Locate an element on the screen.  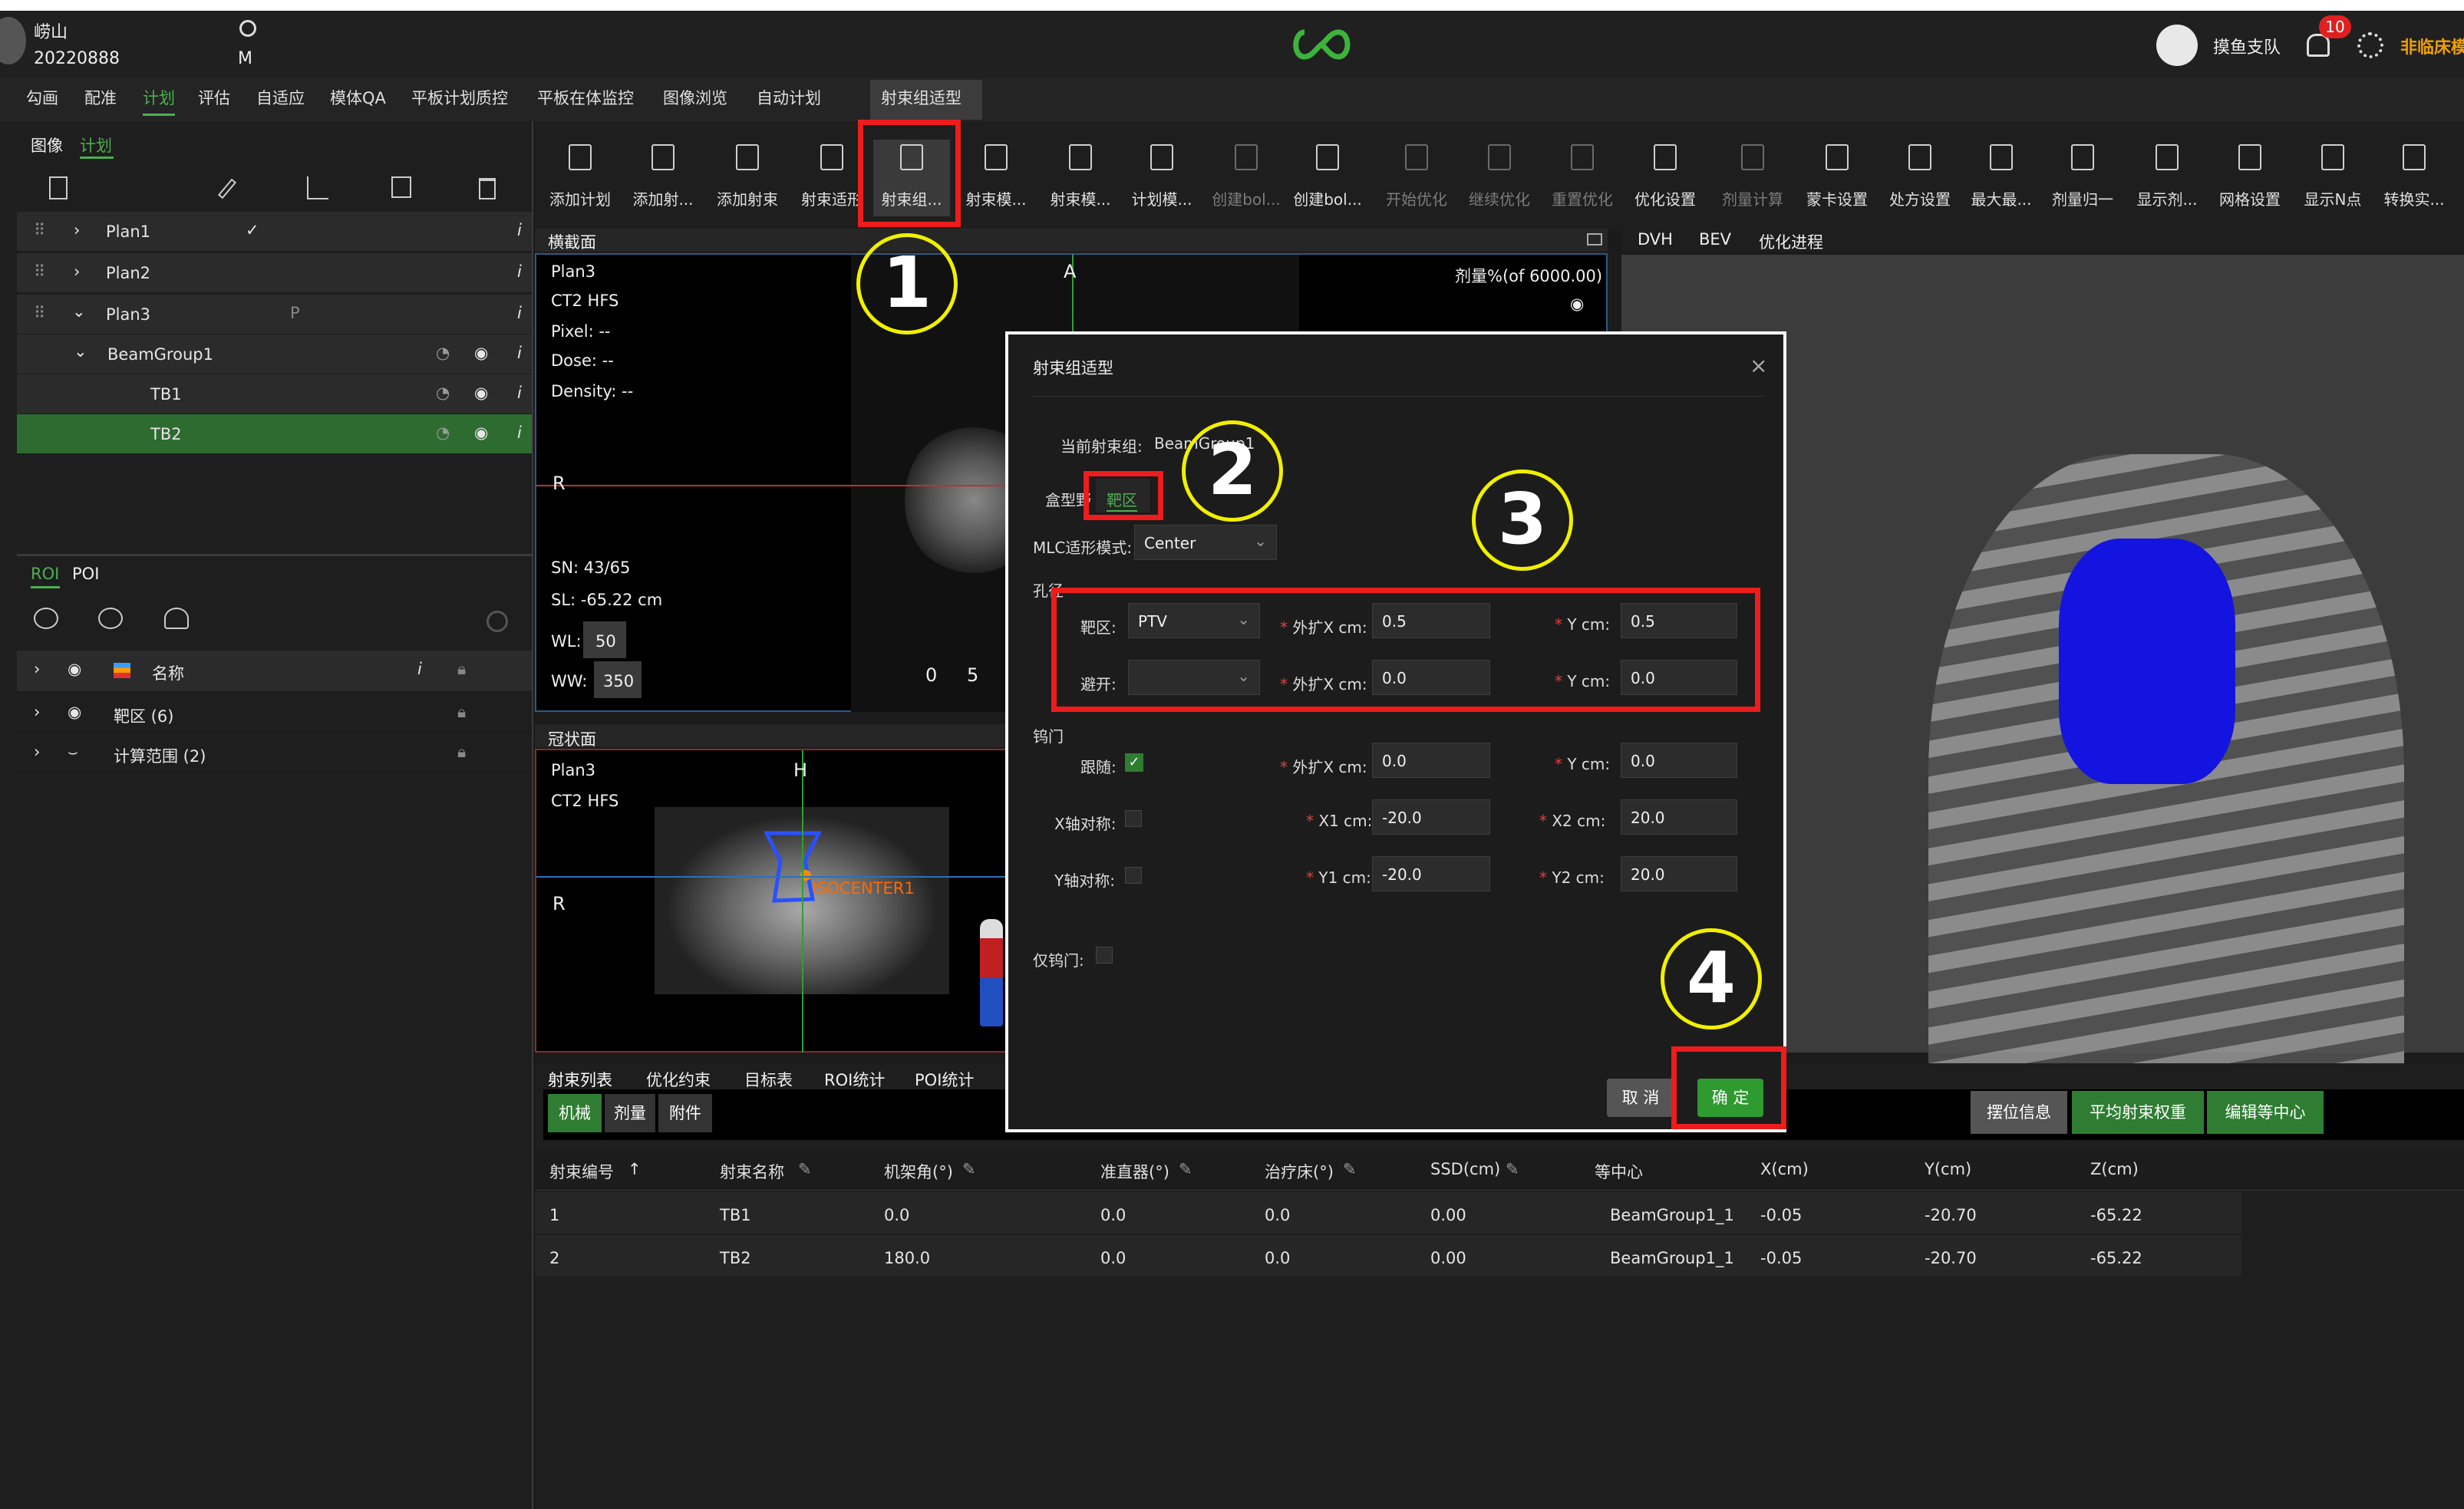
tab-poi-stats: POI统计 is located at coordinates (945, 1080).